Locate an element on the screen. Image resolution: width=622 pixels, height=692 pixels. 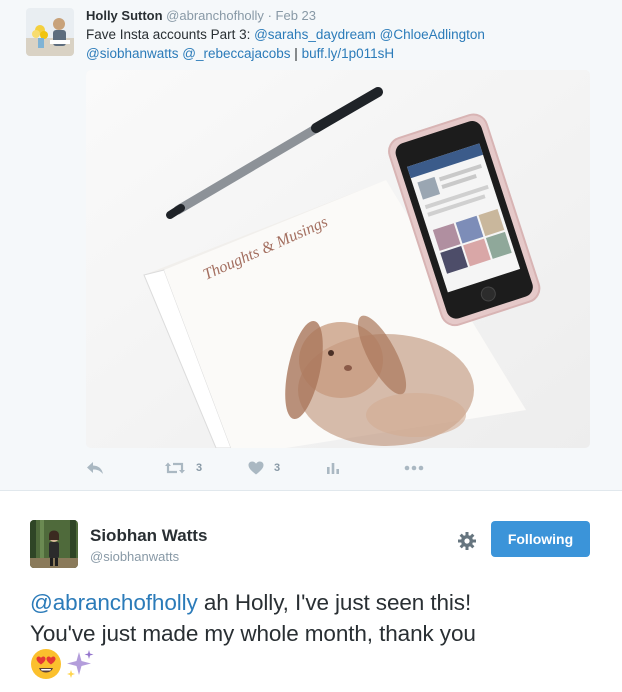
reply-button is located at coordinates (95, 468).